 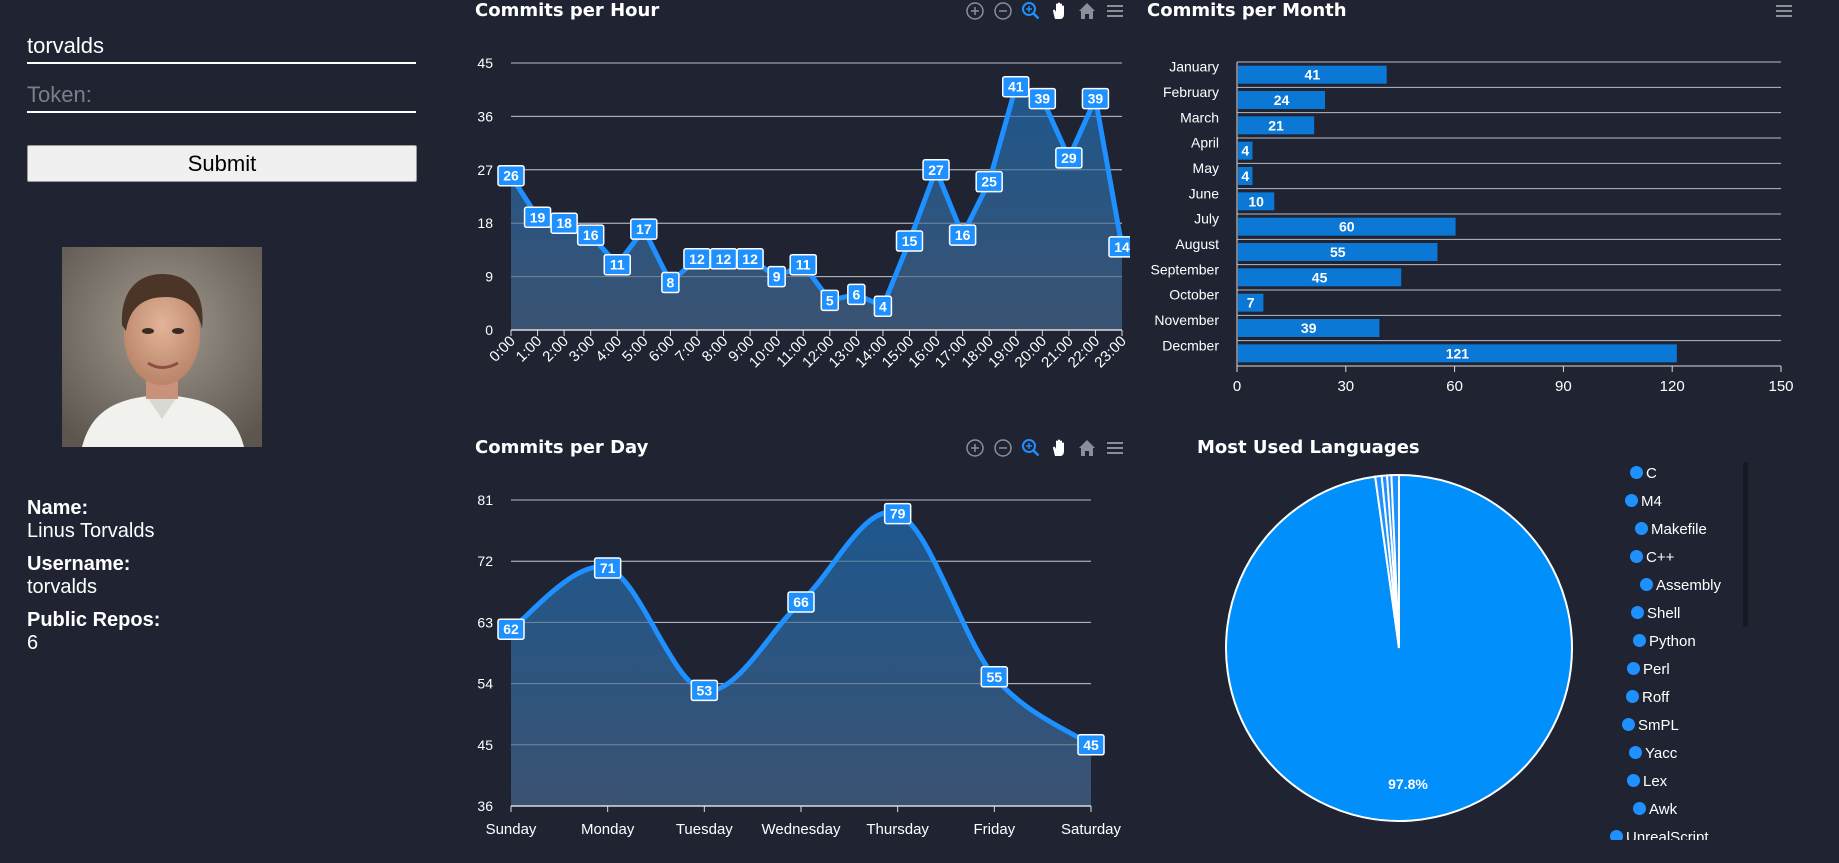 I want to click on legend-item: UnrealScript, so click(x=1675, y=834).